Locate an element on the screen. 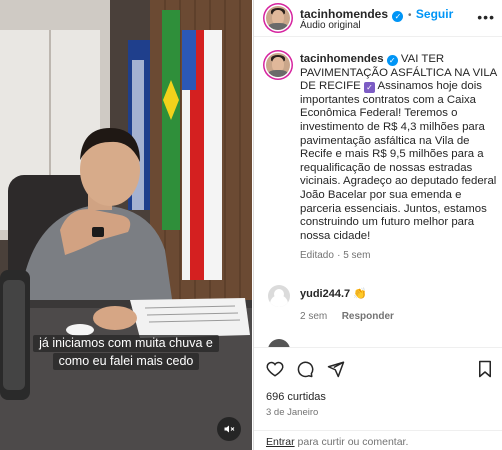  share-icon is located at coordinates (336, 369).